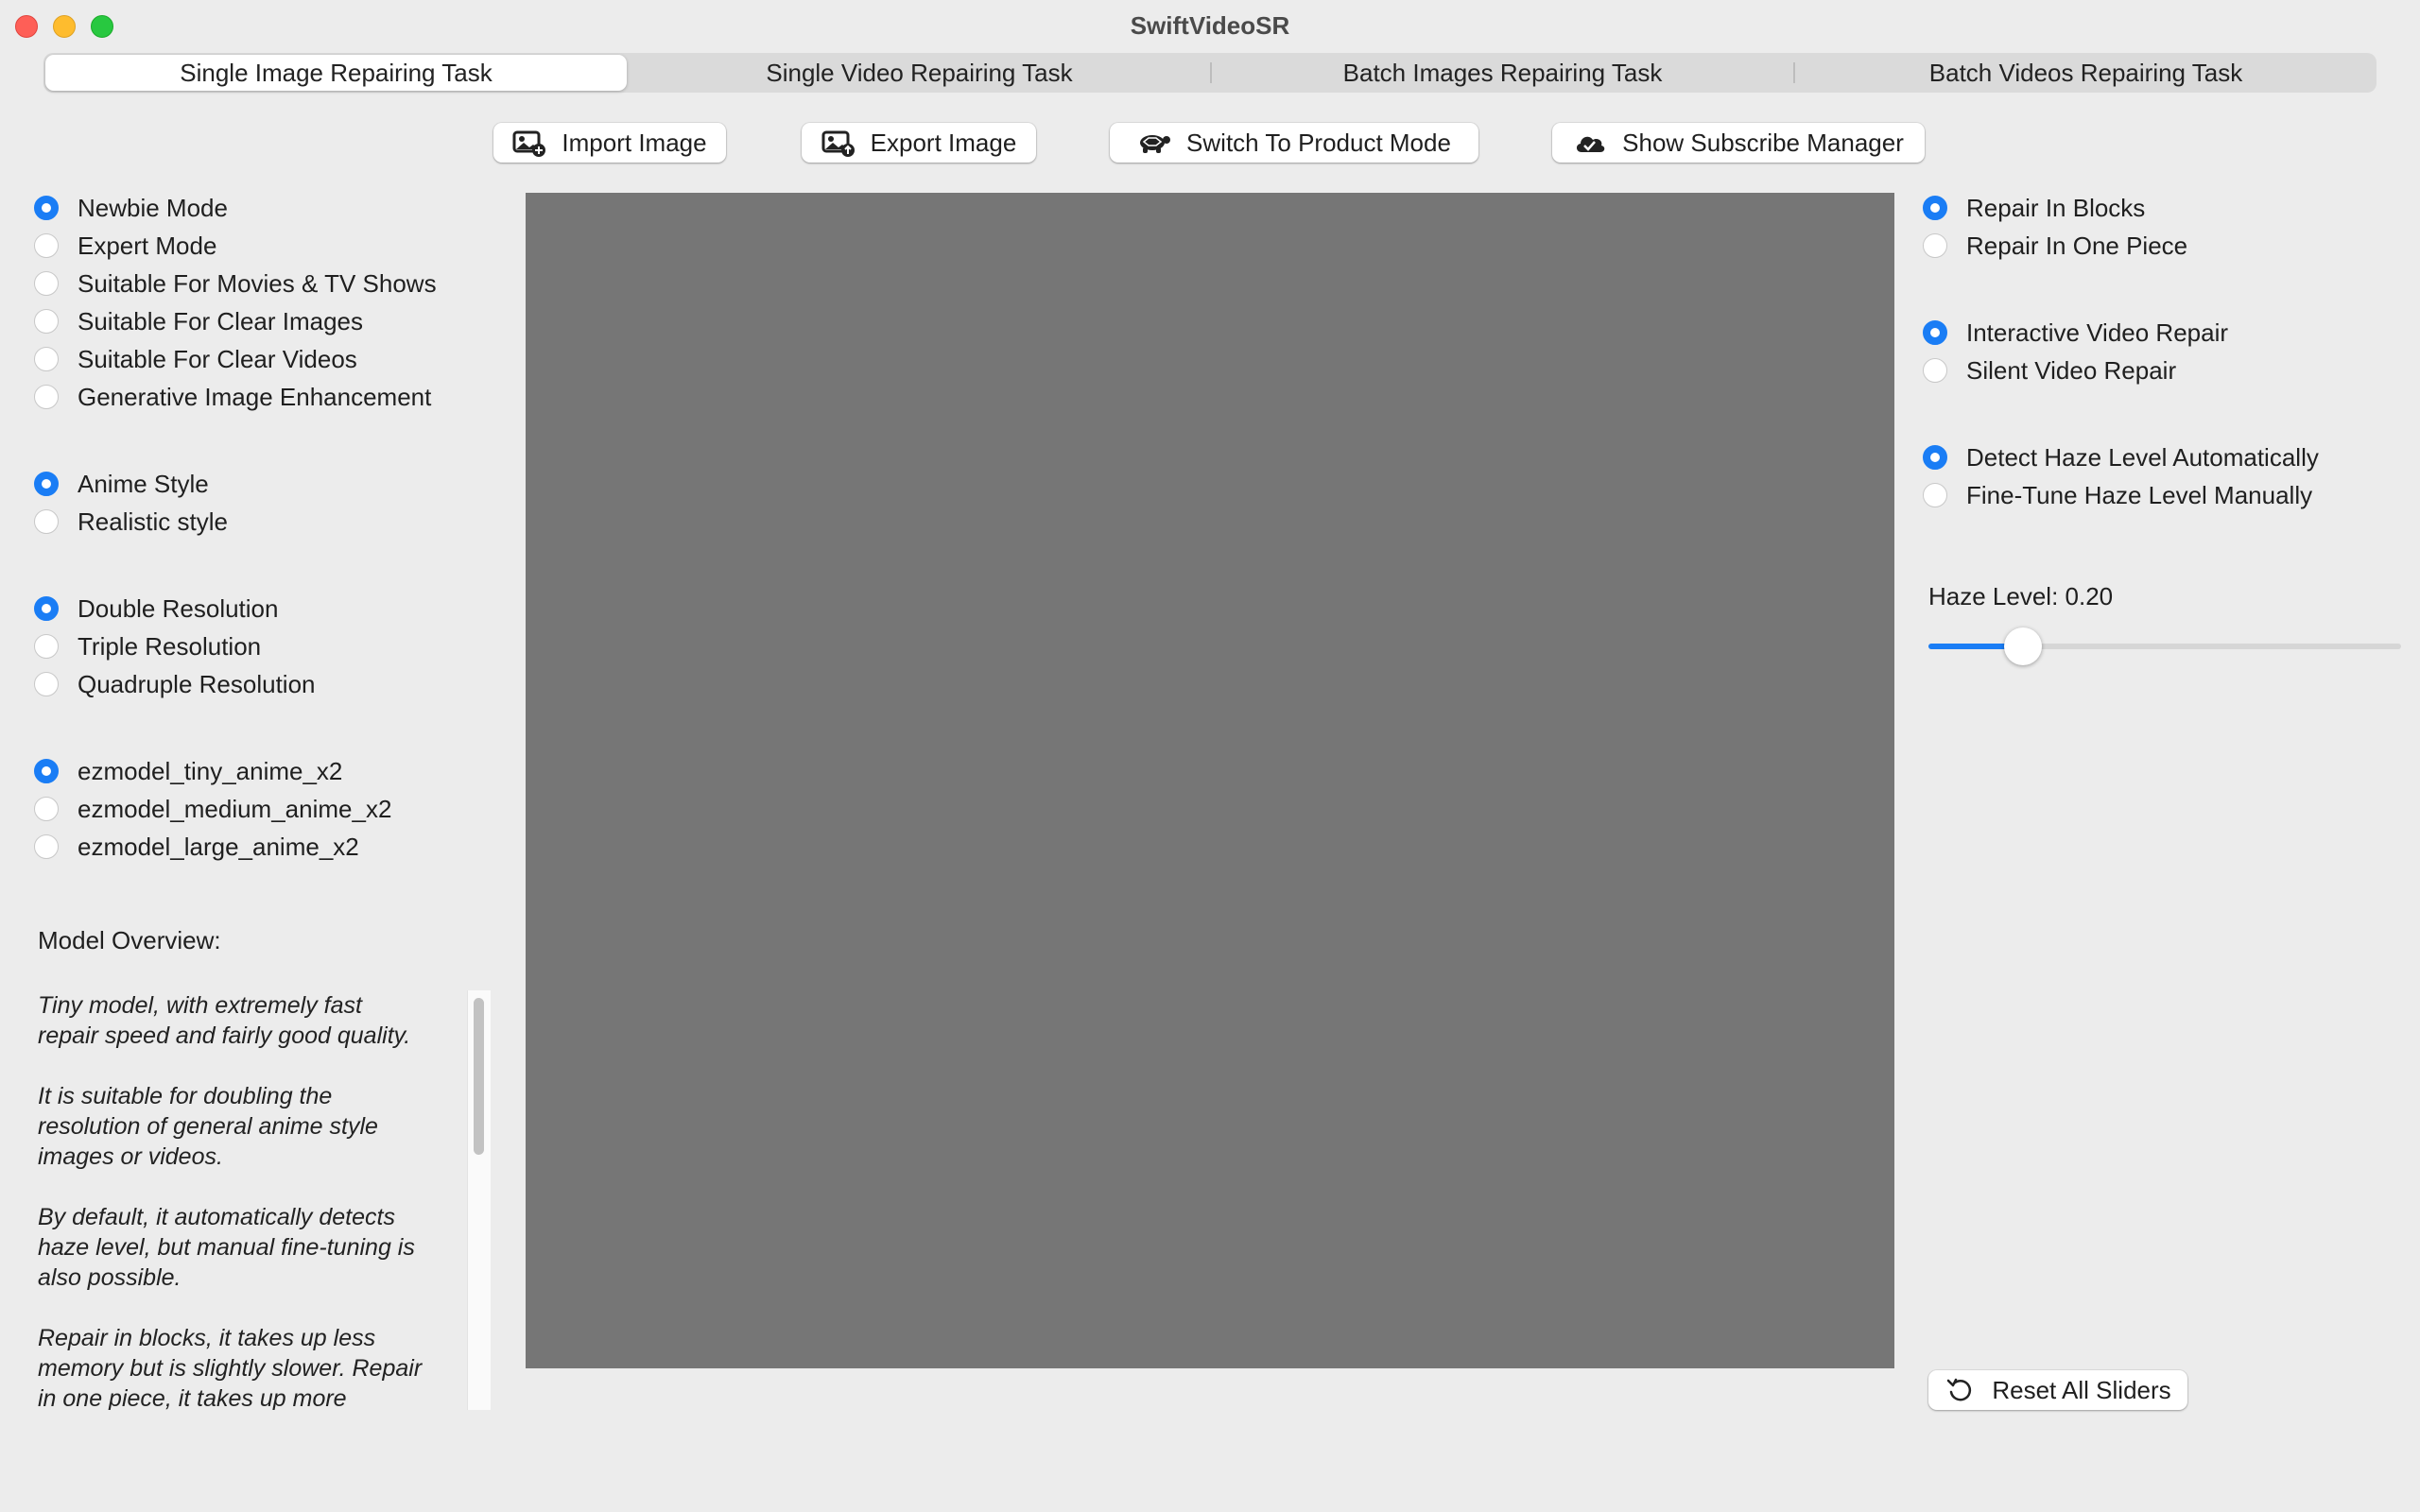  Describe the element at coordinates (131, 522) in the screenshot. I see `radio-realistic-style: Realistic style` at that location.